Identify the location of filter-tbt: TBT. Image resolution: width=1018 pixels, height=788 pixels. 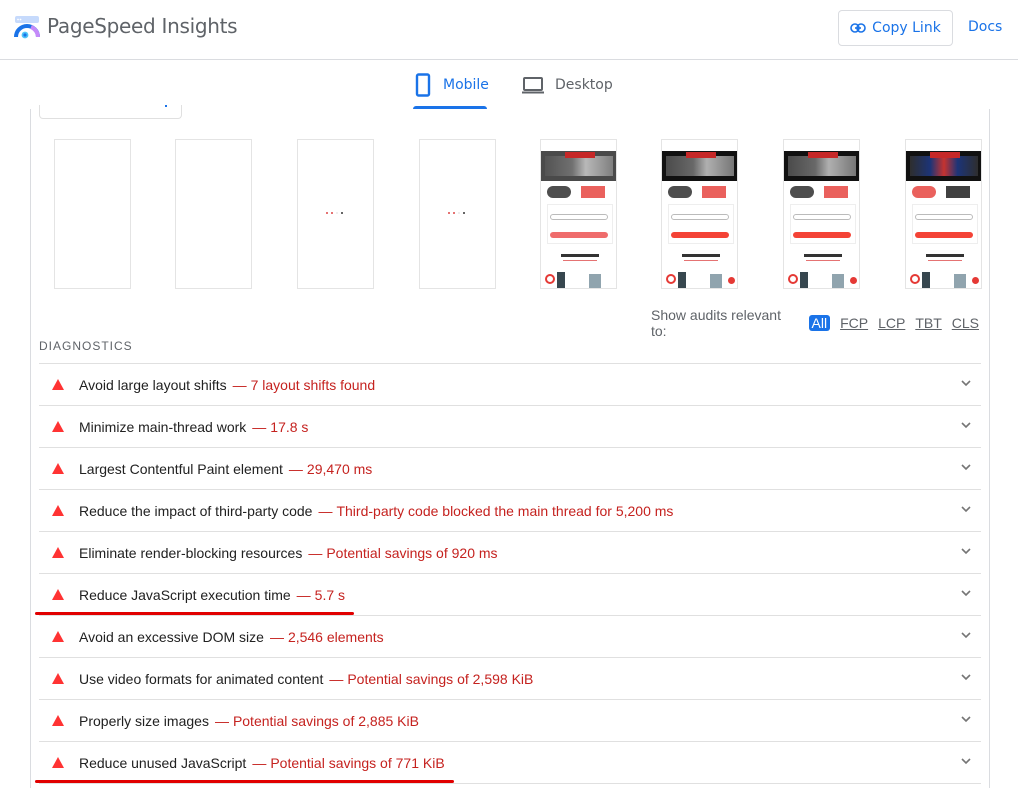
(928, 323).